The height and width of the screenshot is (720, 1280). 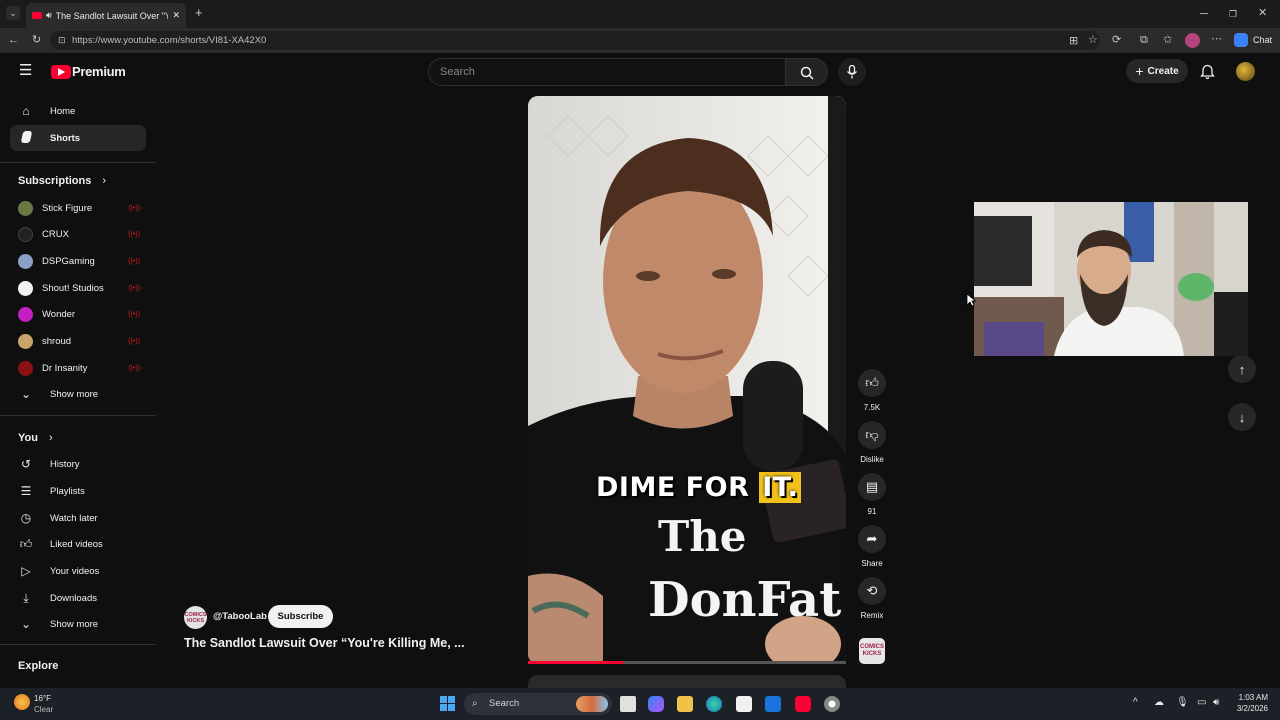 I want to click on app-available-icon: ⊞, so click(x=1073, y=41).